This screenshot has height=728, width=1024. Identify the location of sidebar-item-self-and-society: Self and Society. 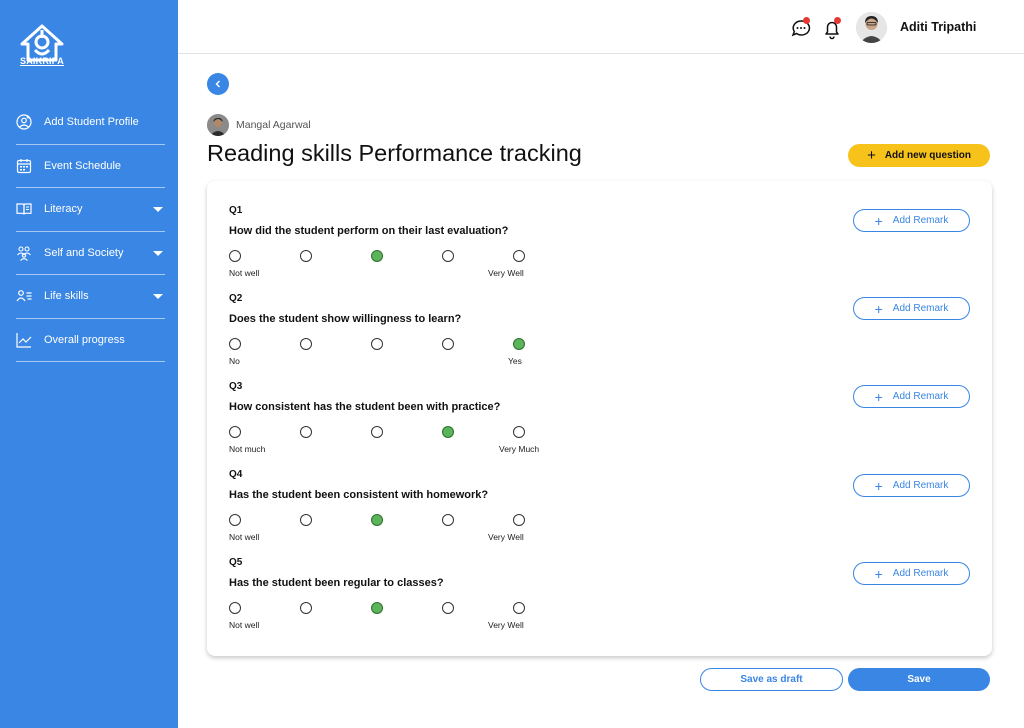
(90, 253).